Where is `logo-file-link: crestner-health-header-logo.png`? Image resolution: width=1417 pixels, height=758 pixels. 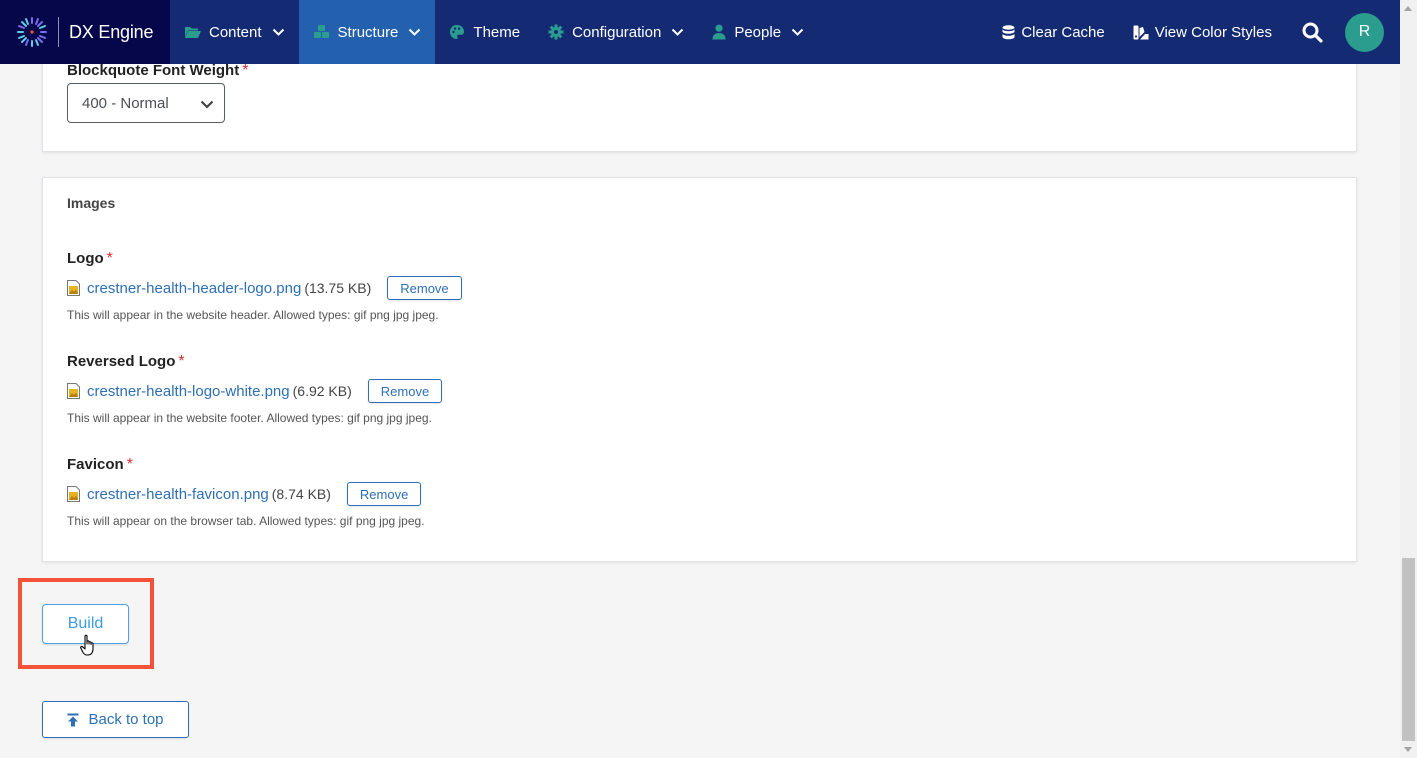
logo-file-link: crestner-health-header-logo.png is located at coordinates (194, 288).